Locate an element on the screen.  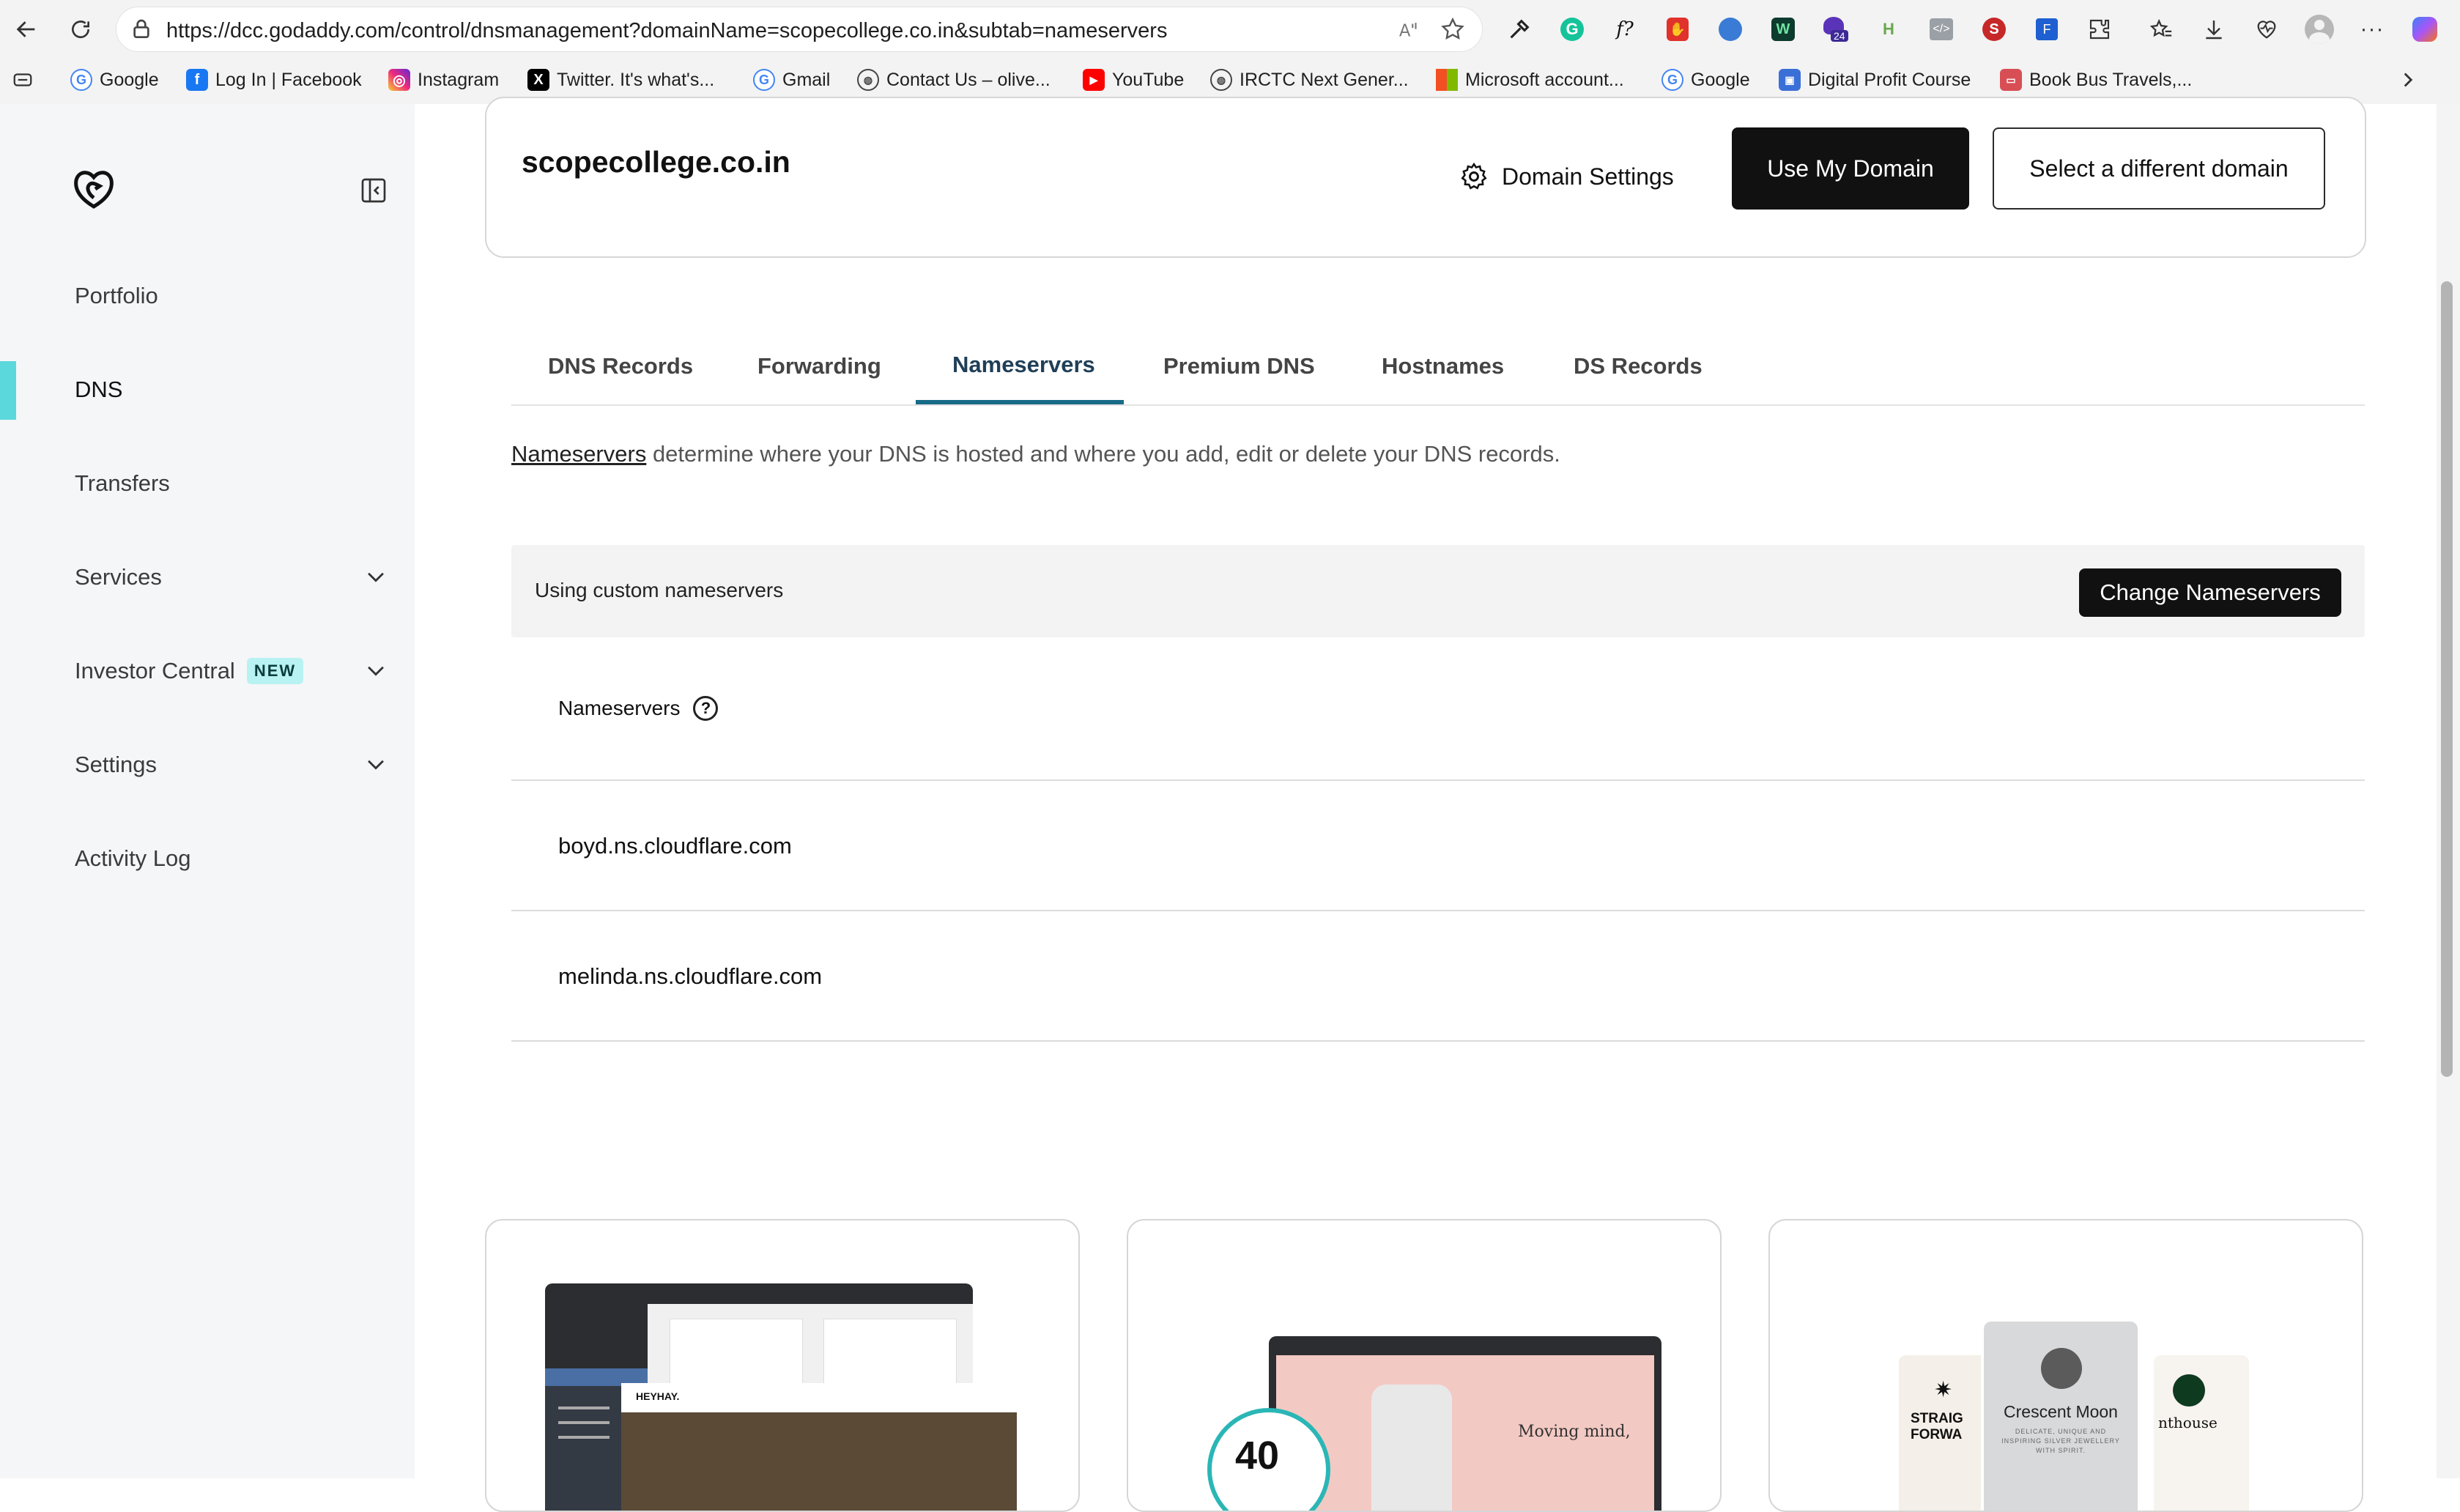
tab-ds-records: DS Records is located at coordinates (1638, 366).